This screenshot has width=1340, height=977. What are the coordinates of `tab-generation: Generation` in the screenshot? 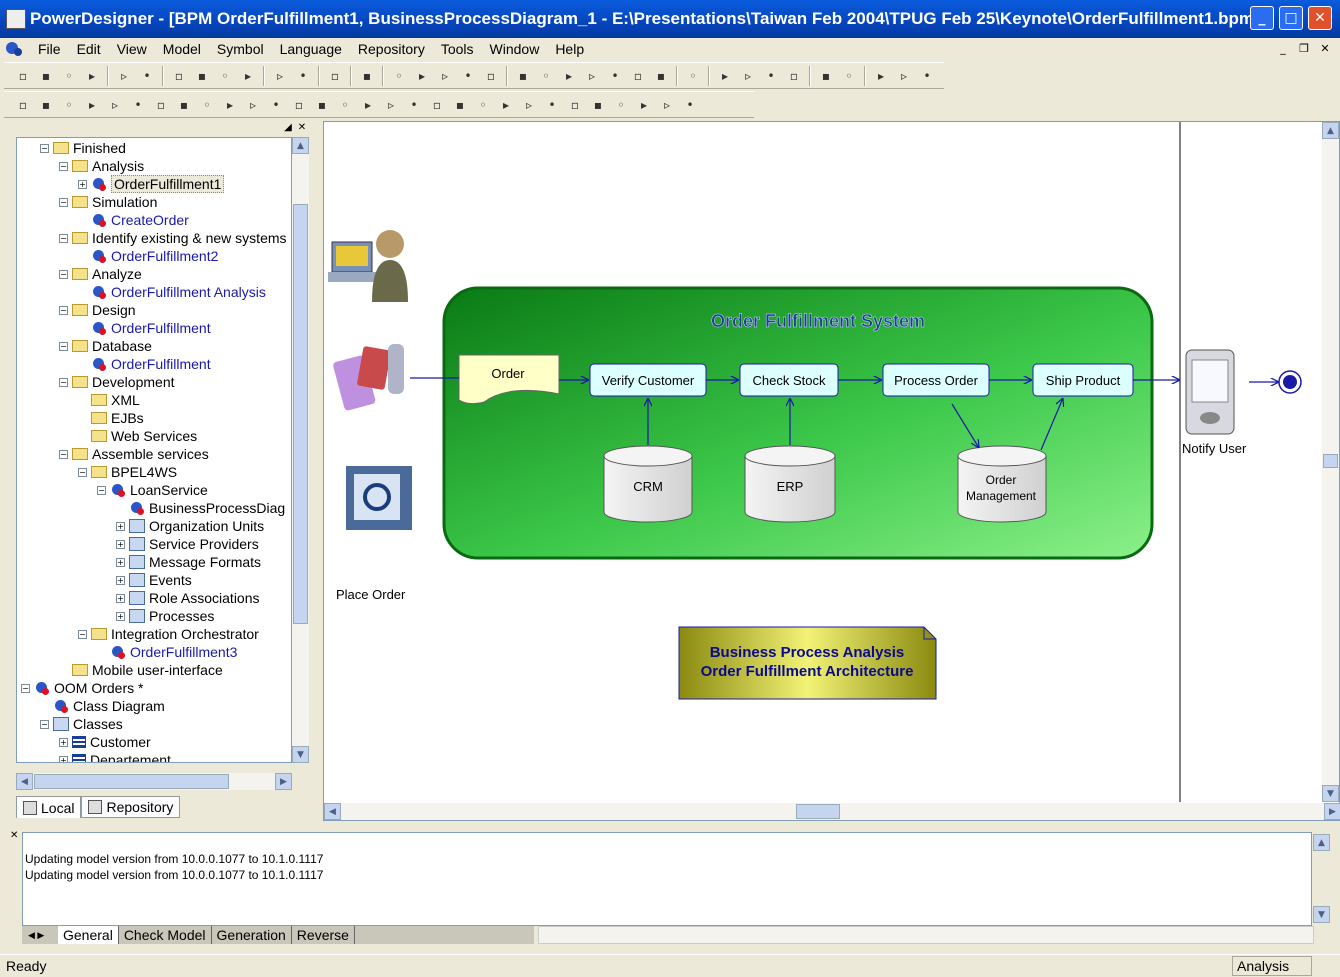 It's located at (252, 935).